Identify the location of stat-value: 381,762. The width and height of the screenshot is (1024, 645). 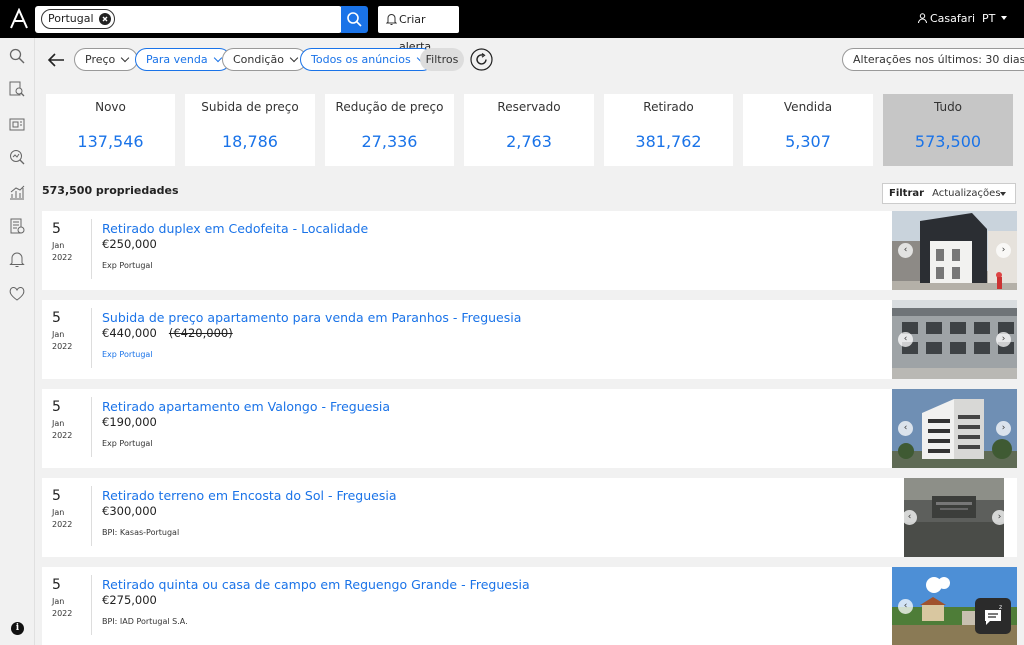
(668, 141).